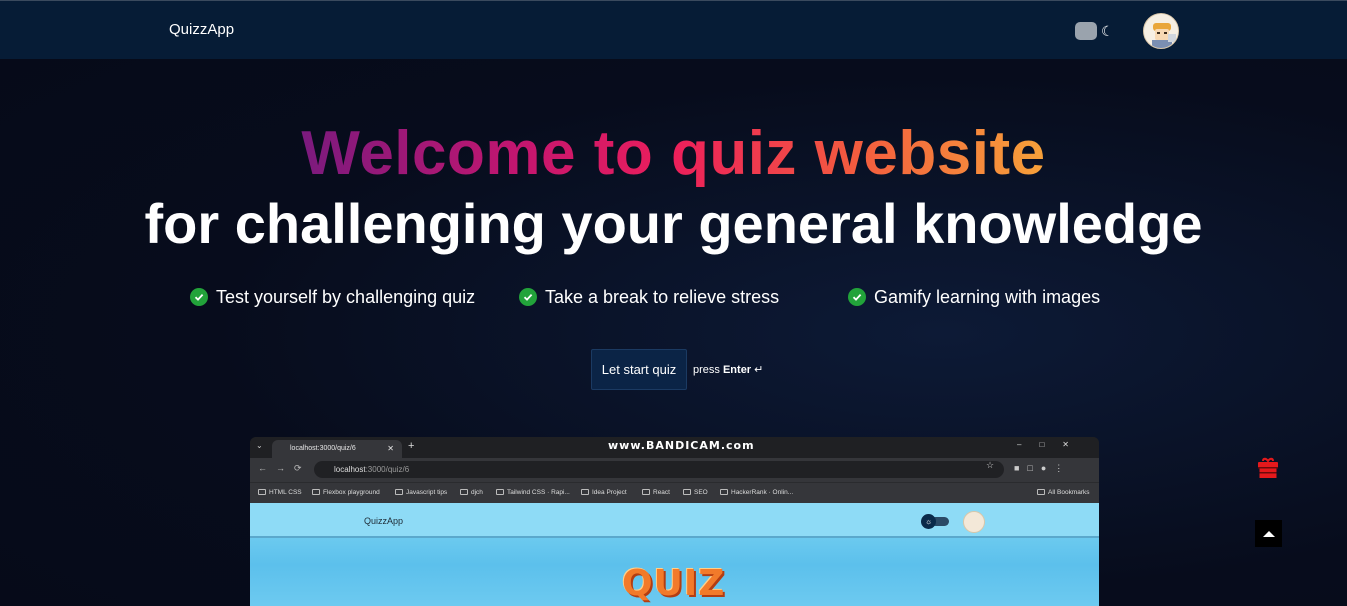 Image resolution: width=1347 pixels, height=606 pixels. Describe the element at coordinates (706, 370) in the screenshot. I see `press-prefix: press` at that location.